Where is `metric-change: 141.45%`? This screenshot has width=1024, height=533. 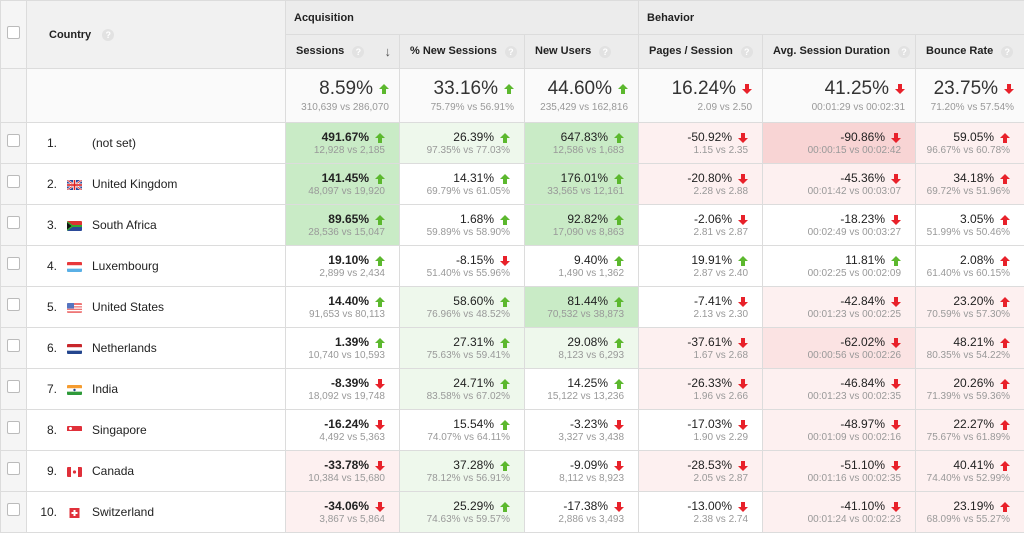
metric-change: 141.45% is located at coordinates (345, 178).